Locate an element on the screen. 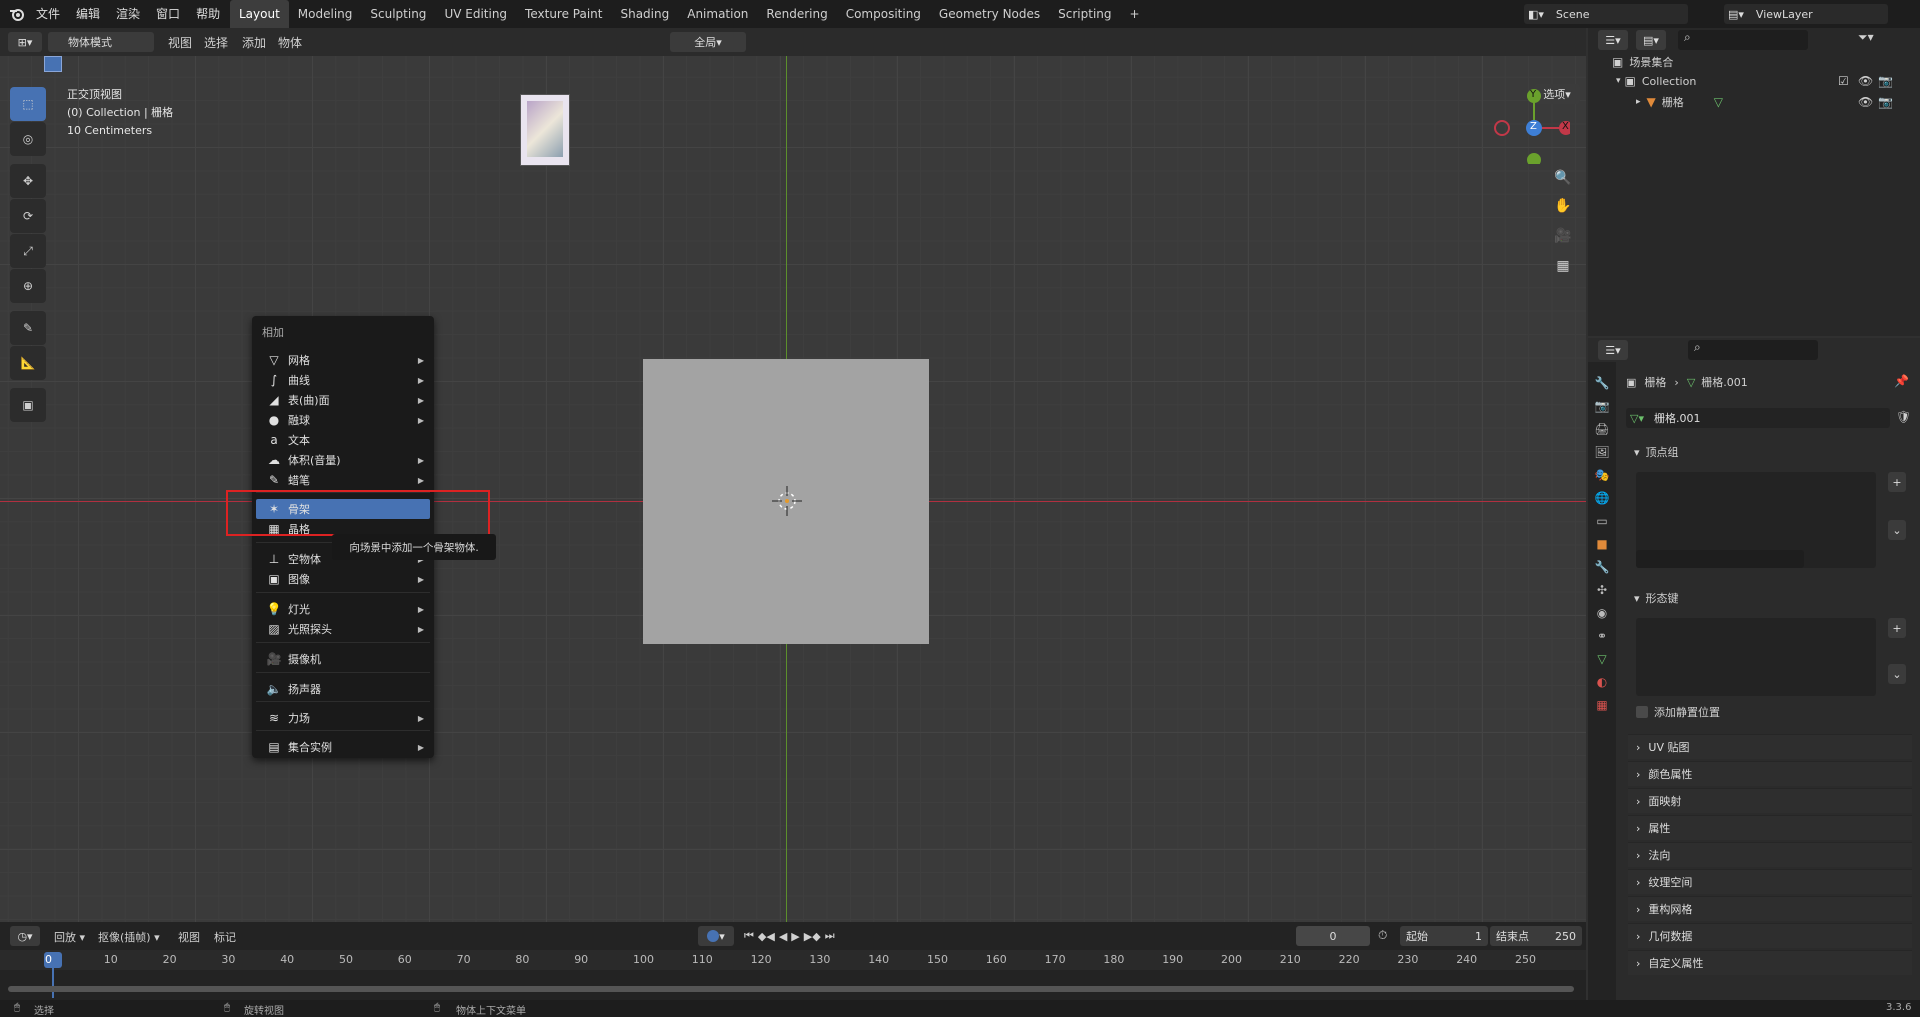  panel-header: › 法向 is located at coordinates (1770, 854).